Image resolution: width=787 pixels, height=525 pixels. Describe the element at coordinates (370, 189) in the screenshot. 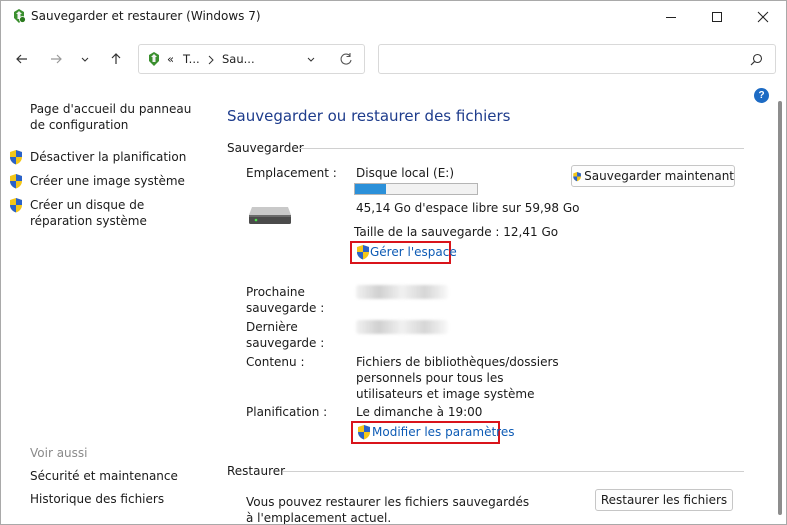

I see `disk-usage-fill` at that location.